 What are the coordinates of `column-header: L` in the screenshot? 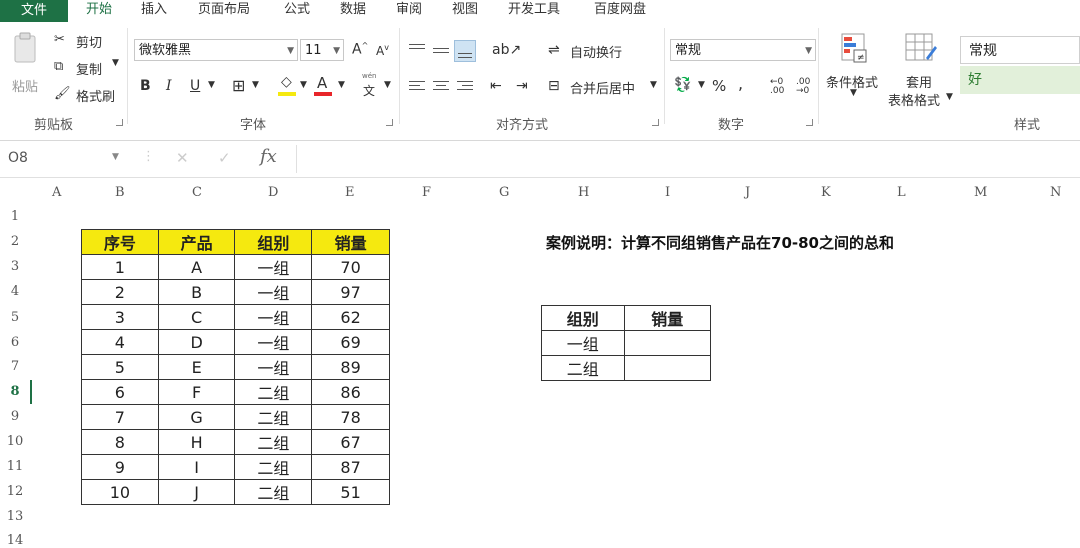 It's located at (901, 192).